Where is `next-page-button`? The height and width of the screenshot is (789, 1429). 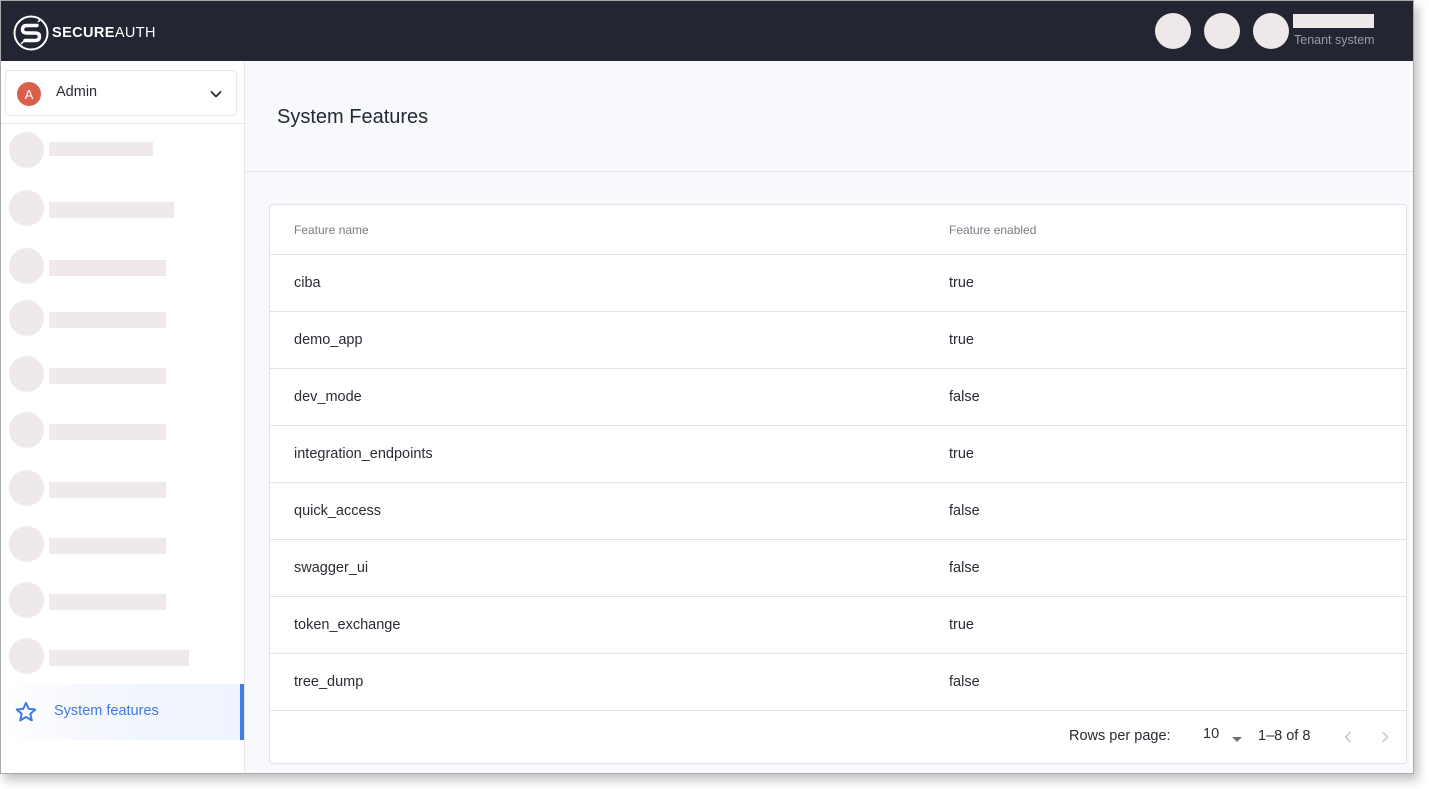
next-page-button is located at coordinates (1385, 737).